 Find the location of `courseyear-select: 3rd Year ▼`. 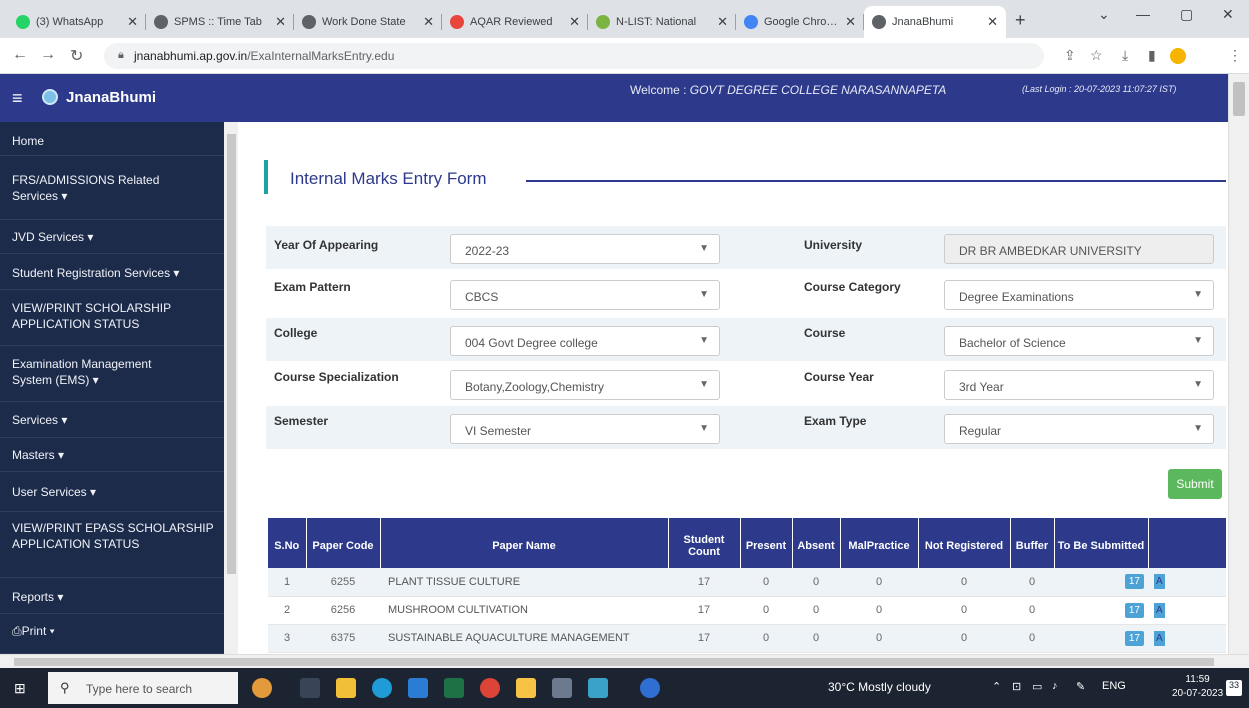

courseyear-select: 3rd Year ▼ is located at coordinates (1079, 385).